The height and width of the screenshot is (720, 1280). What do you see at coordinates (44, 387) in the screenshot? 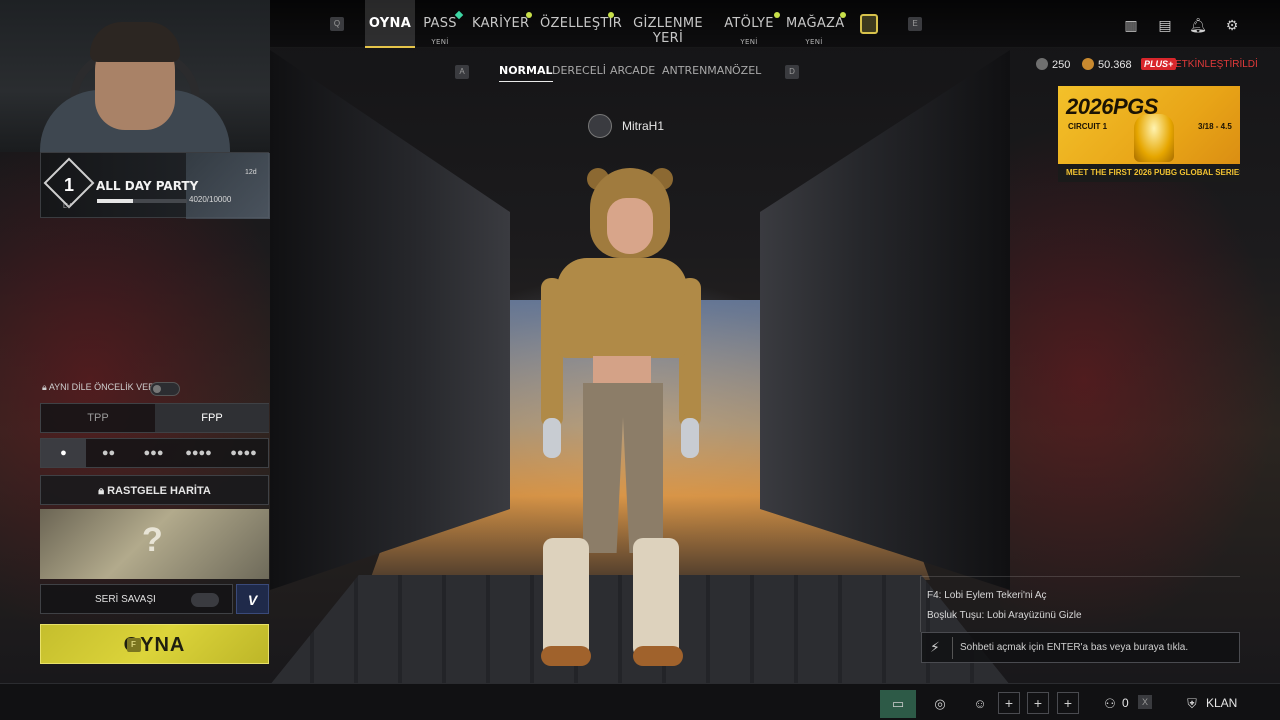
I see `lock-icon: 🔒︎` at bounding box center [44, 387].